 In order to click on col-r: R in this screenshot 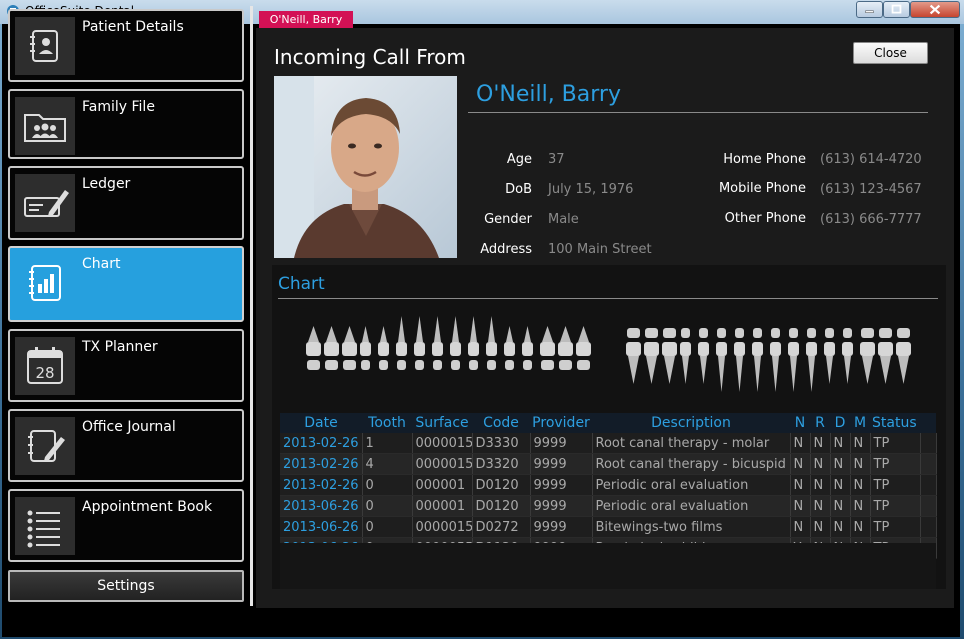, I will do `click(820, 423)`.